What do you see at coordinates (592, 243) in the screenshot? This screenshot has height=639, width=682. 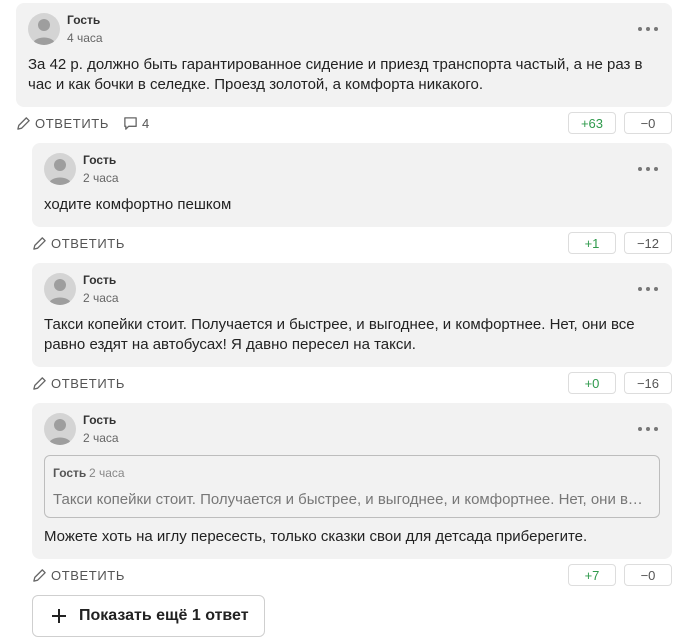 I see `upvote-button: +1` at bounding box center [592, 243].